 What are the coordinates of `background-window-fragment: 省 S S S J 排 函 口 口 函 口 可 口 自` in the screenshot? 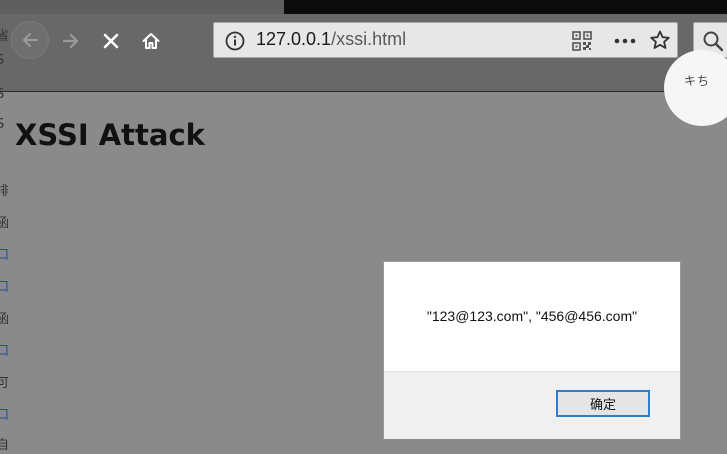 It's located at (4, 237).